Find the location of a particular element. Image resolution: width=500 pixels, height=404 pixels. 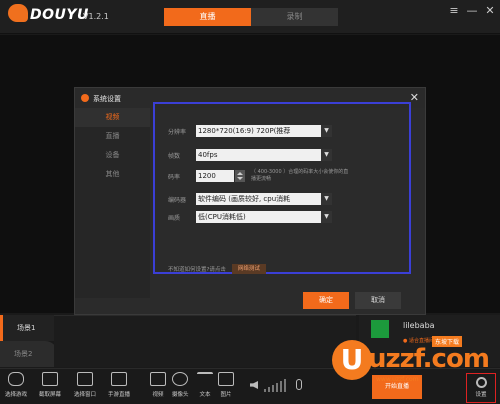

scene-2-tab: 场景2 is located at coordinates (29, 354).